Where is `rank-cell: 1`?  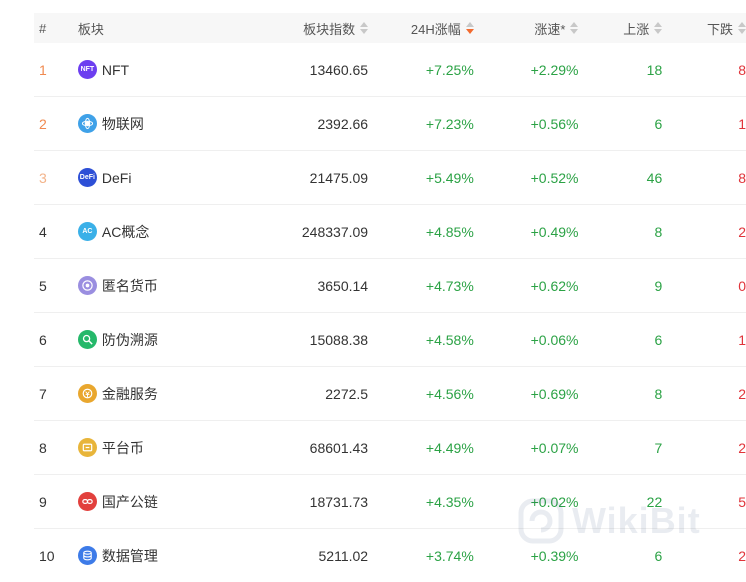
rank-cell: 1 is located at coordinates (43, 69).